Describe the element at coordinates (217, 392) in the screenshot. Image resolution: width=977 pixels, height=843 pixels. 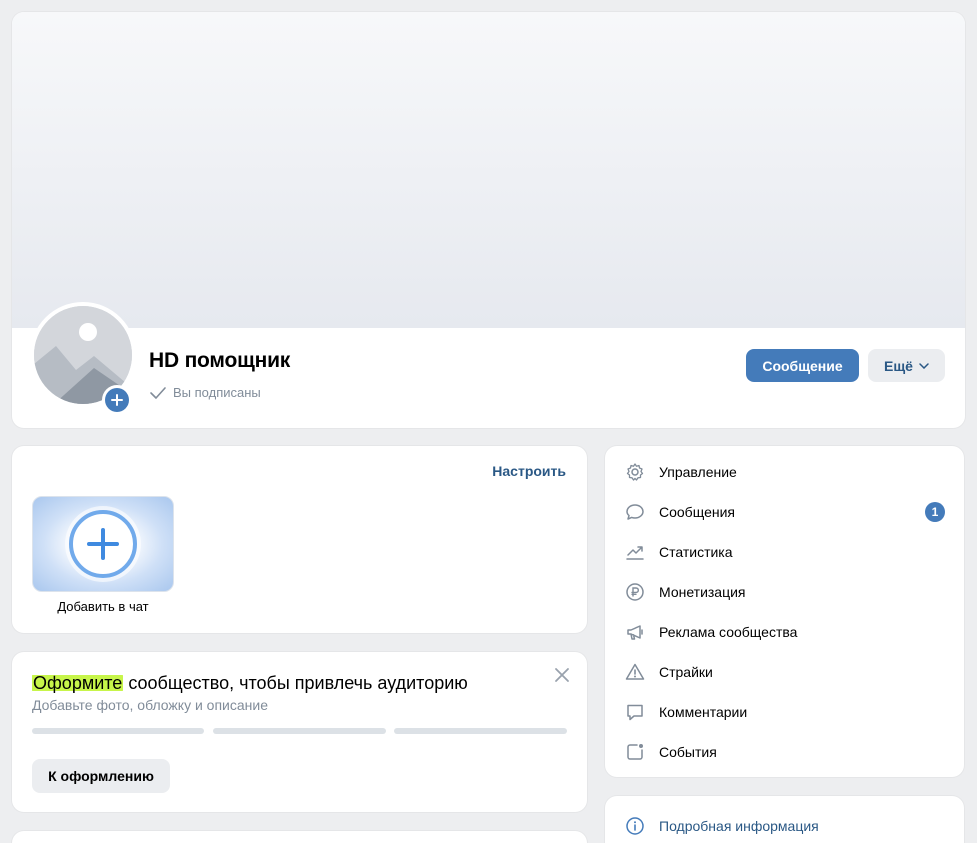
I see `subscription-status-label: Вы подписаны` at that location.